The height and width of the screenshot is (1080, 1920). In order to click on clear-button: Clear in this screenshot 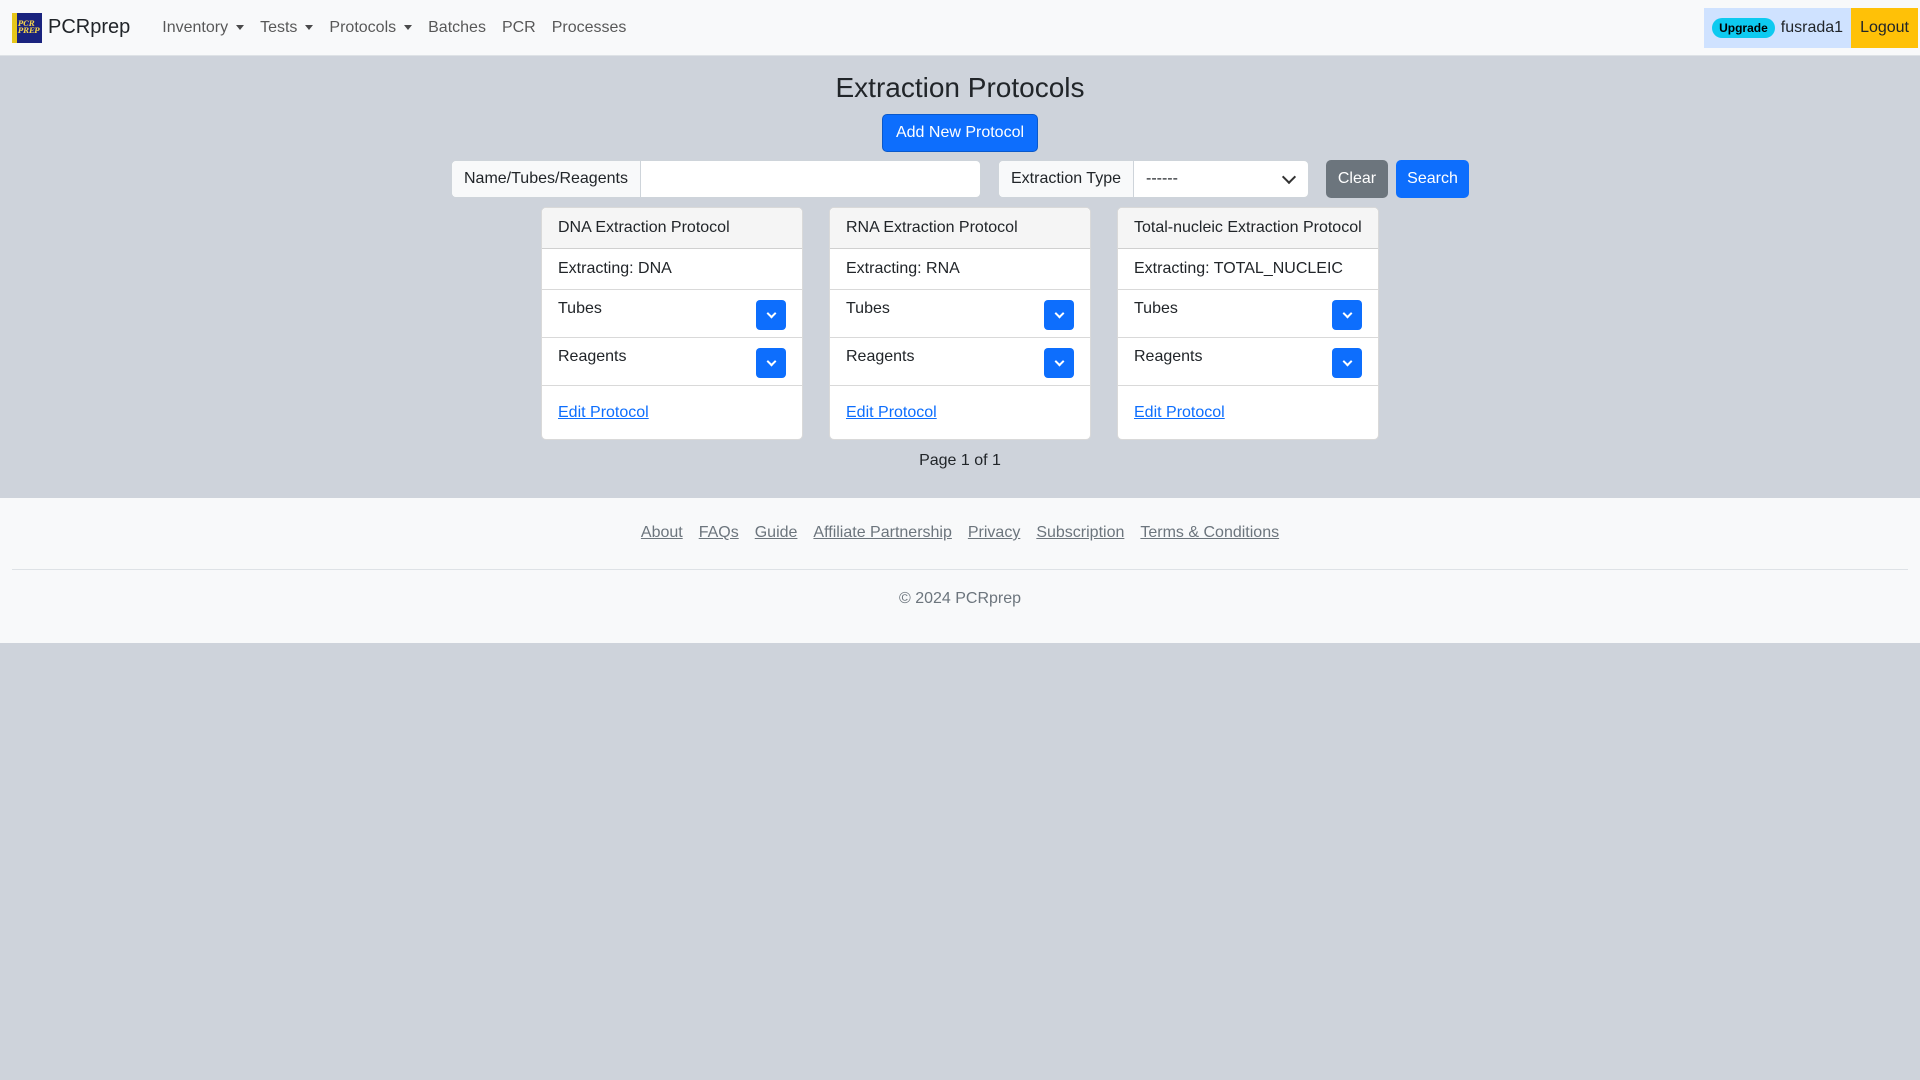, I will do `click(1357, 179)`.